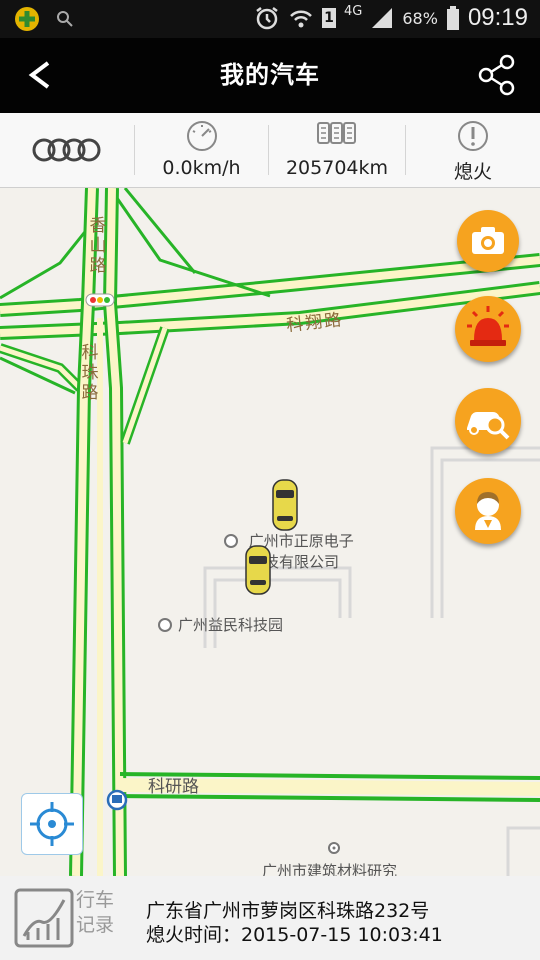 This screenshot has height=960, width=540. What do you see at coordinates (301, 19) in the screenshot?
I see `wifi-icon` at bounding box center [301, 19].